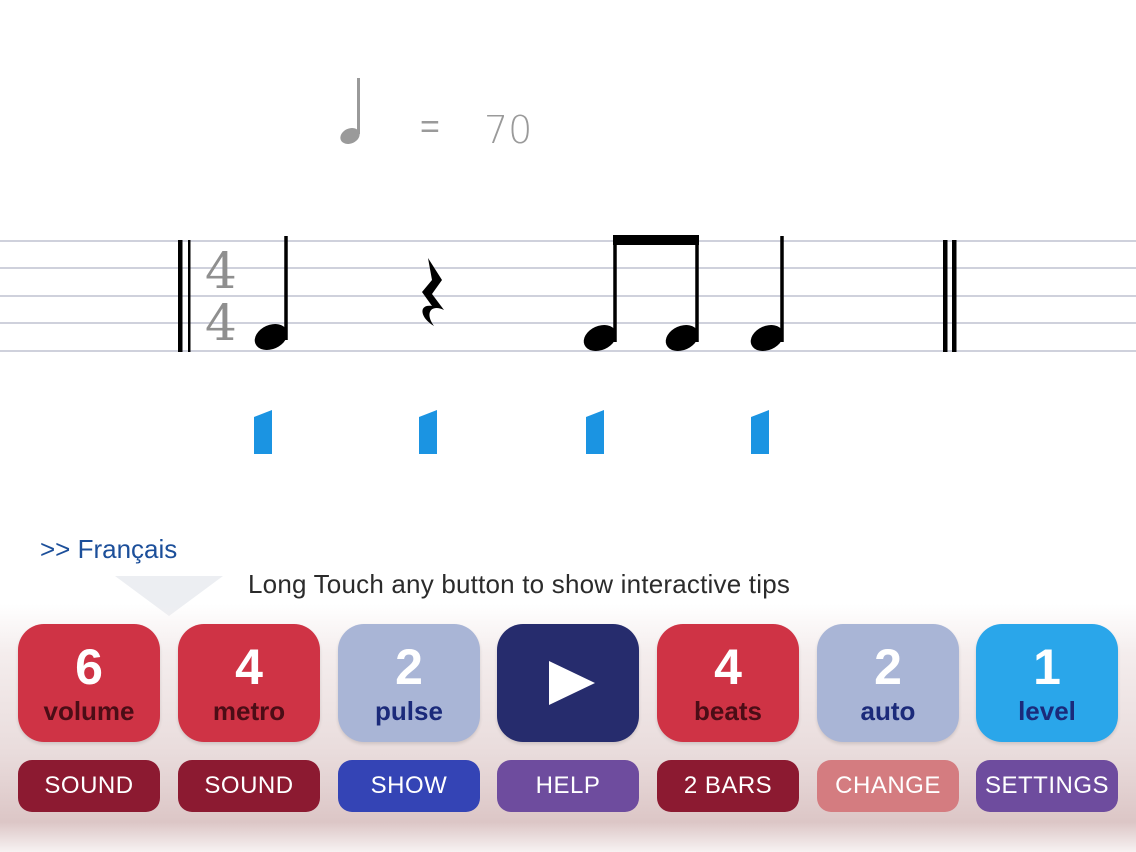 The image size is (1136, 852). I want to click on metro-sound-button: SOUND, so click(249, 786).